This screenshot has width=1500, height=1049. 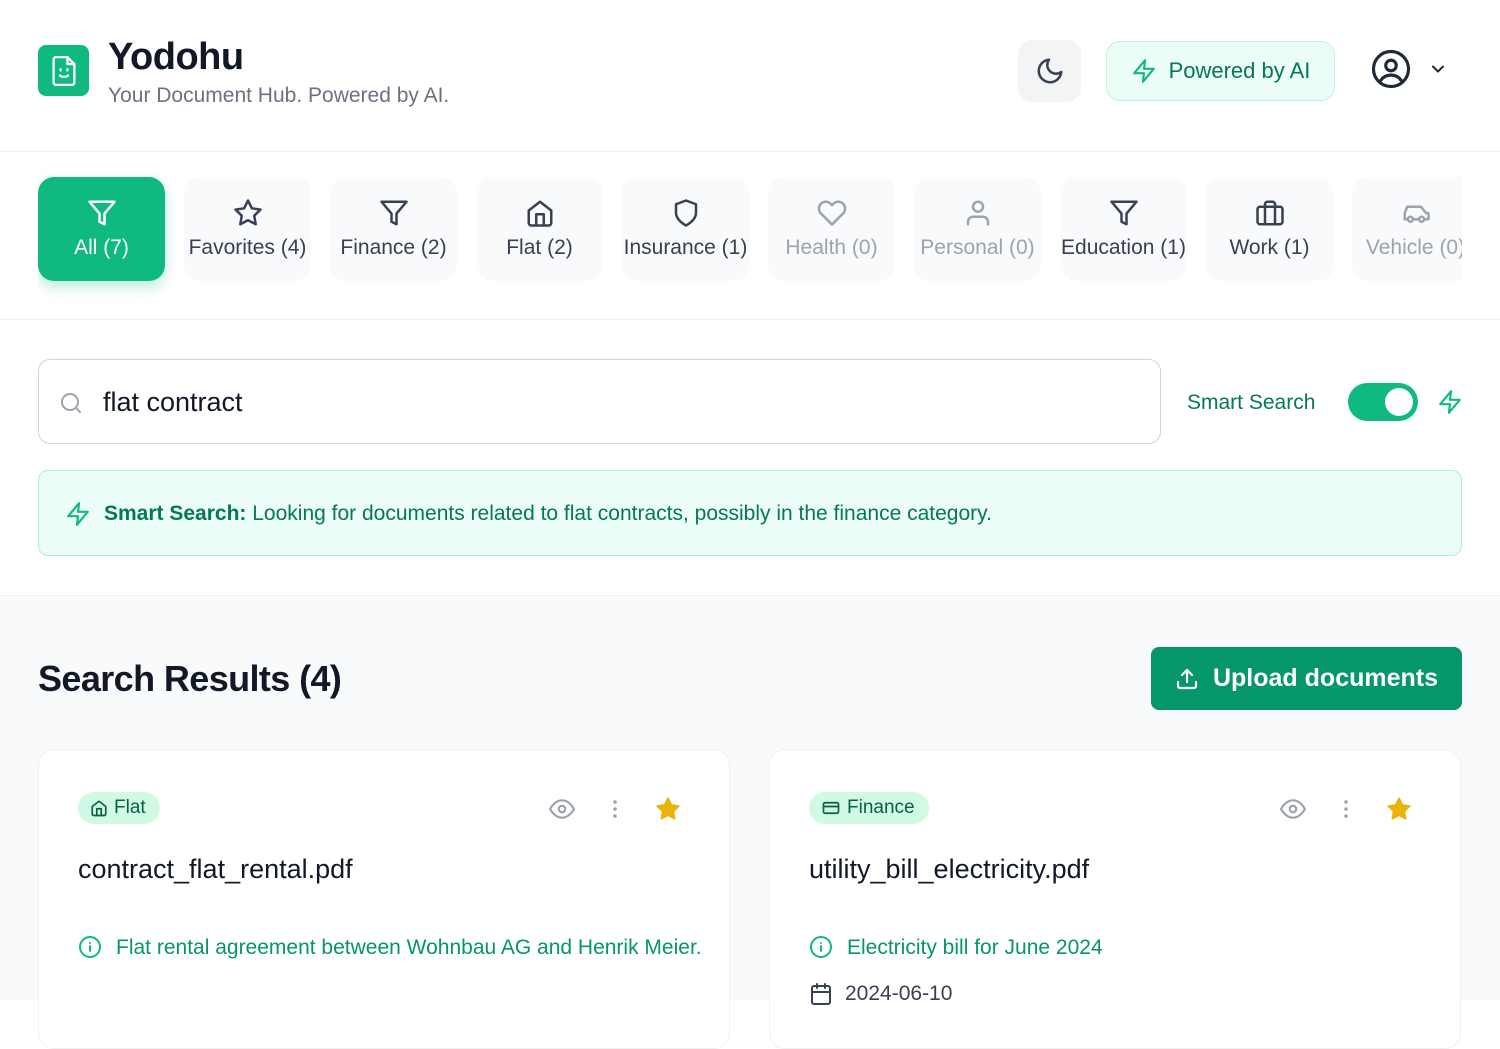 I want to click on tab-finance: Finance (2), so click(x=393, y=229).